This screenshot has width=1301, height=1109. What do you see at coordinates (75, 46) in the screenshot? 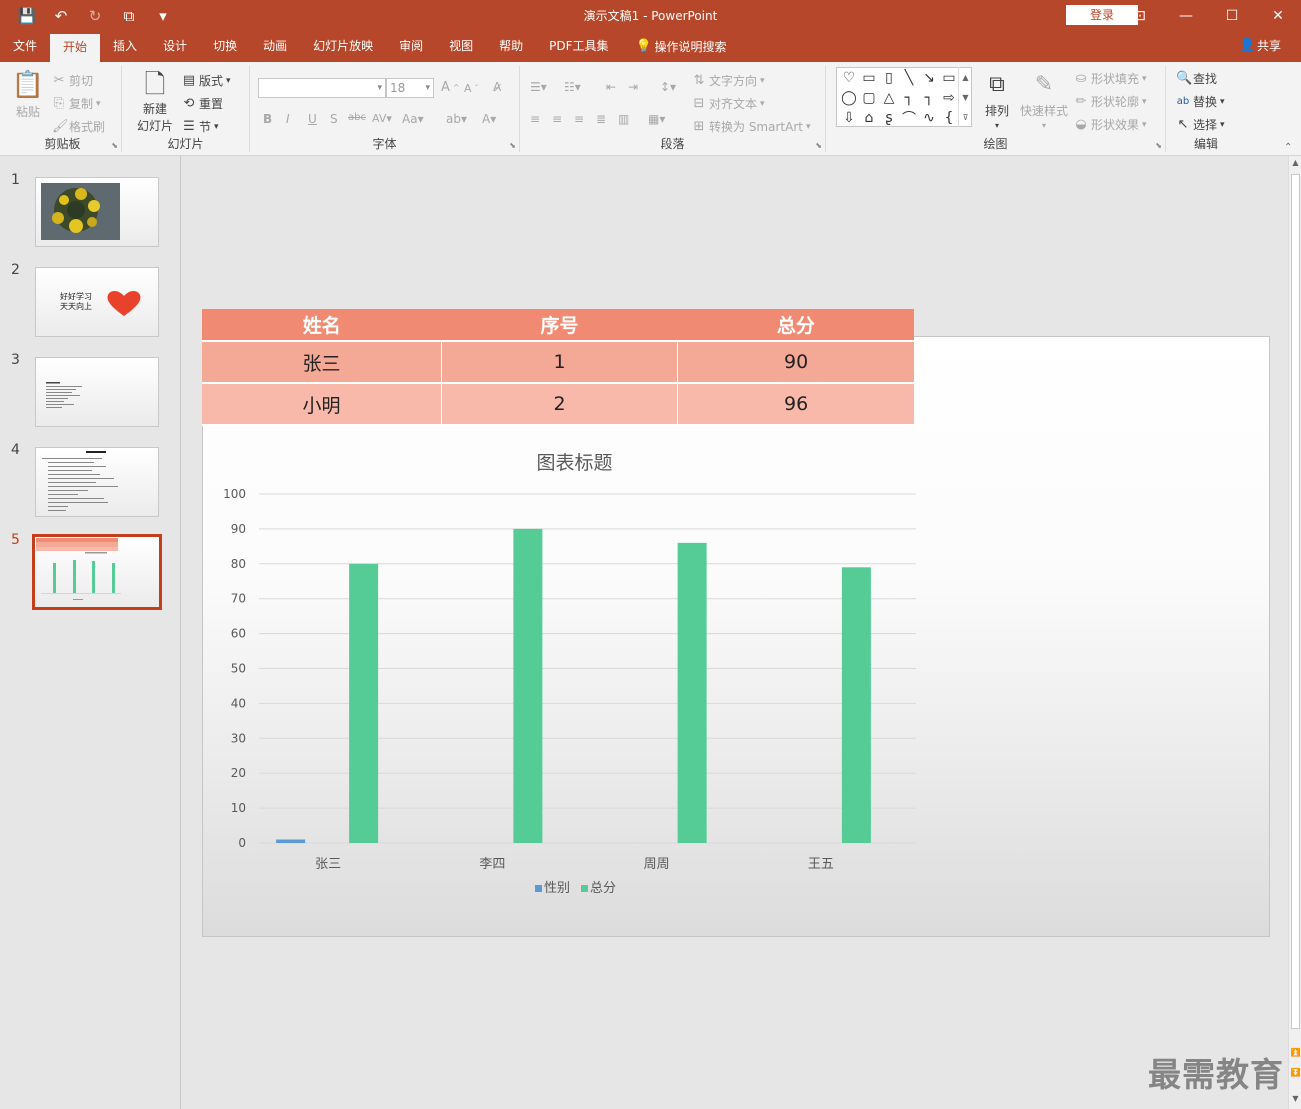
I see `tab-home: 开始` at bounding box center [75, 46].